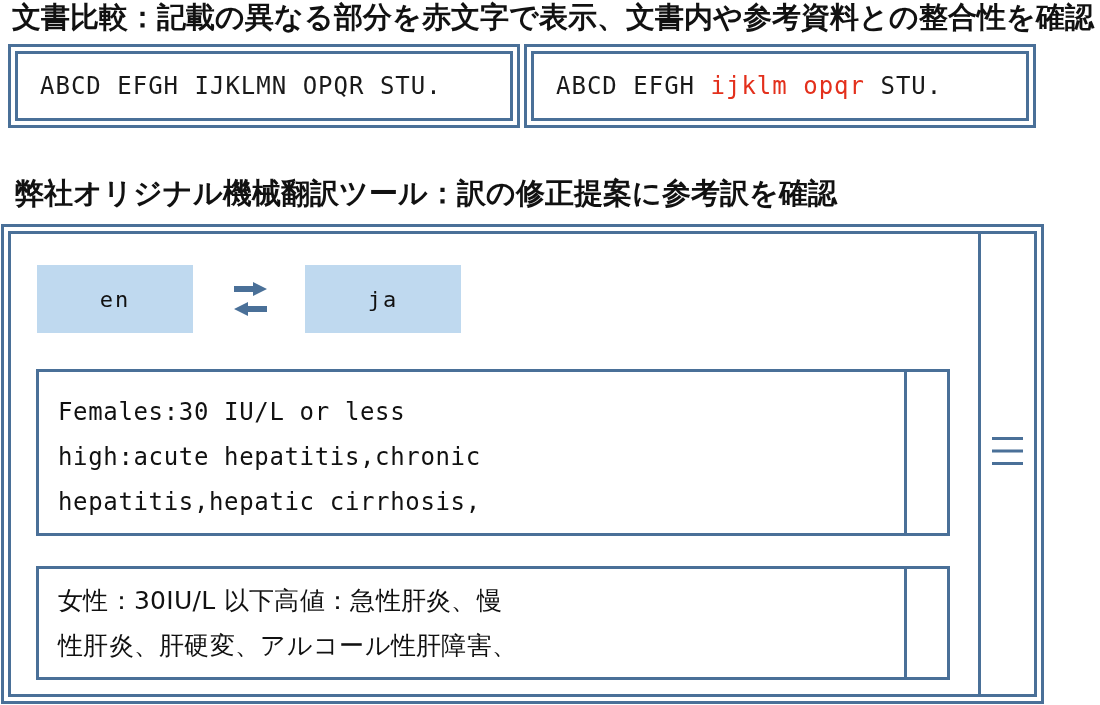 The width and height of the screenshot is (1100, 705). Describe the element at coordinates (787, 86) in the screenshot. I see `difference-text: ijklm opqr` at that location.